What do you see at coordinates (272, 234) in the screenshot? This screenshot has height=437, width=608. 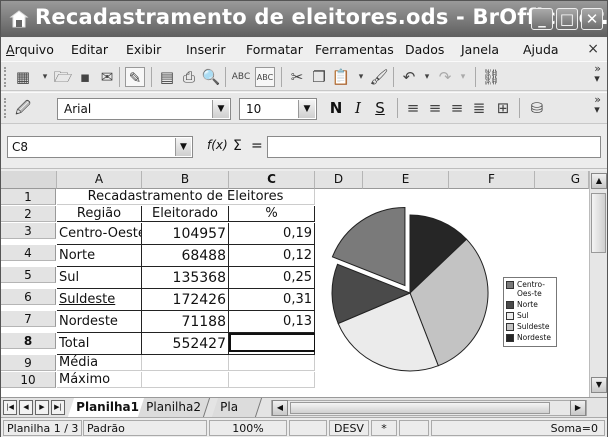 I see `cell-percent: 0,19` at bounding box center [272, 234].